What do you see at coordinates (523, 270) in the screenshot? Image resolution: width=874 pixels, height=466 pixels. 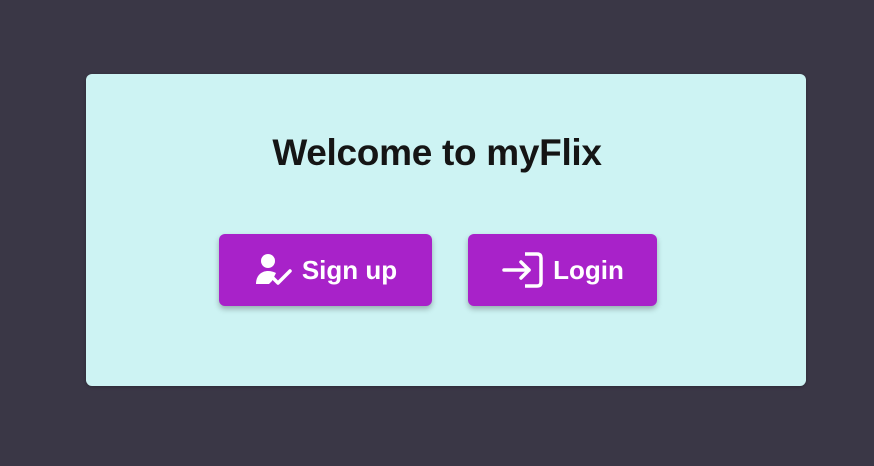 I see `login-icon` at bounding box center [523, 270].